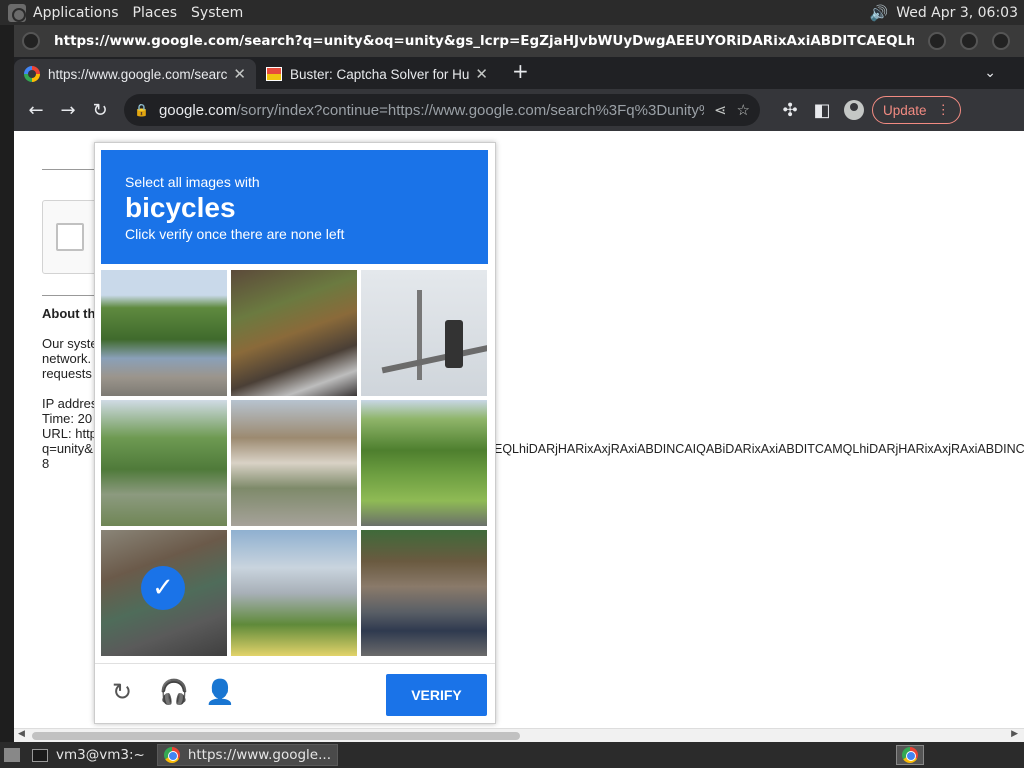  I want to click on traffic-light-shape, so click(454, 344).